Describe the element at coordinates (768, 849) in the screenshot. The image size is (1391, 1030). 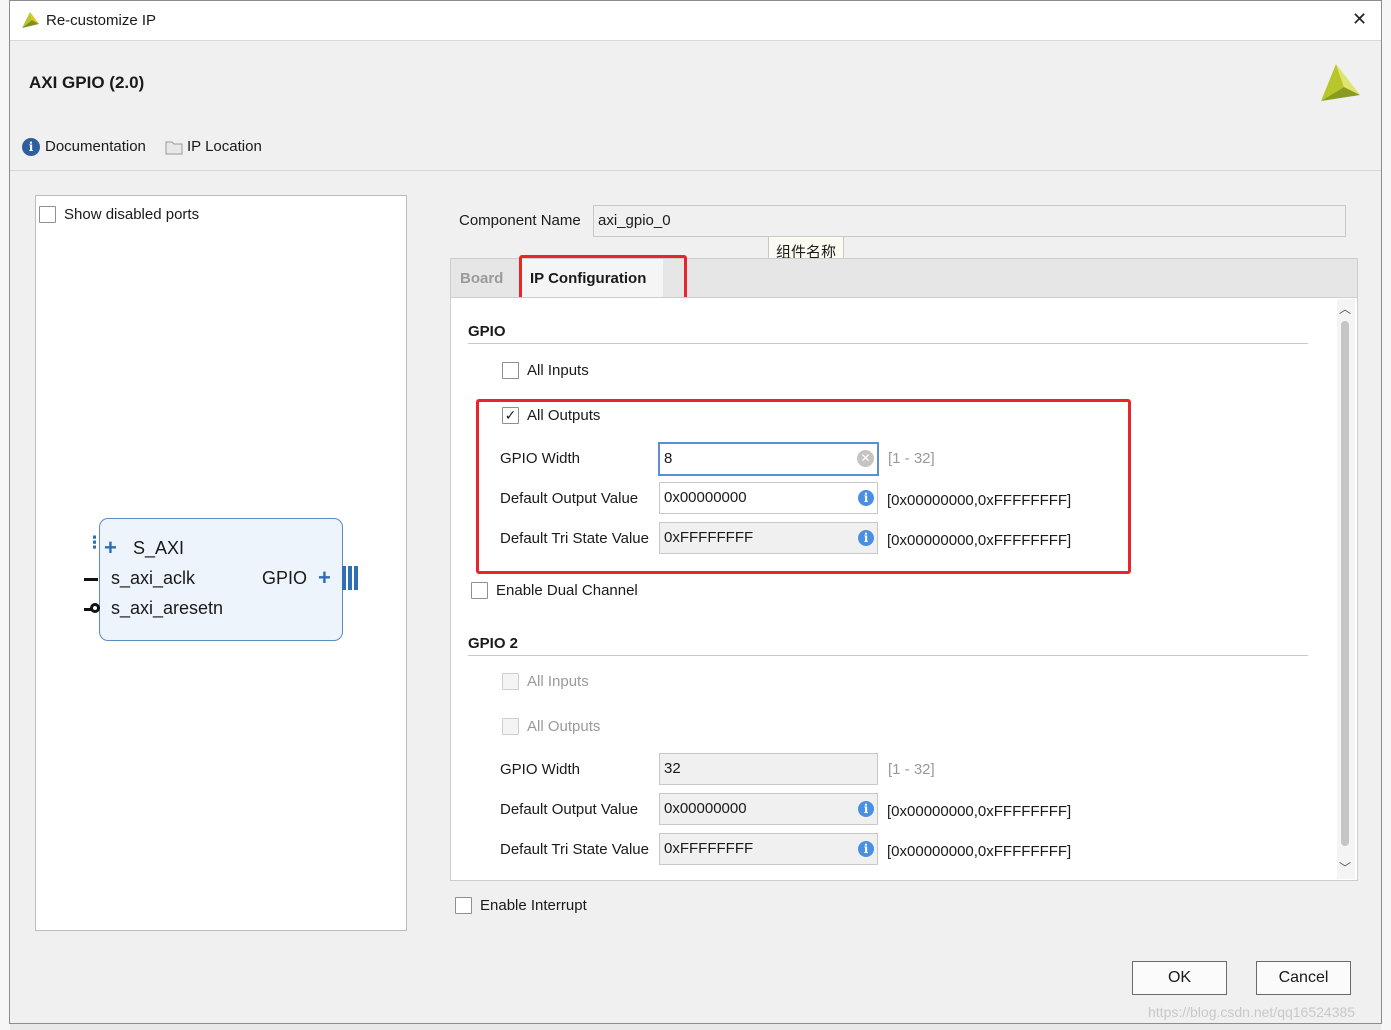
I see `gpio2-tri-state-input: 0xFFFFFFFF` at that location.